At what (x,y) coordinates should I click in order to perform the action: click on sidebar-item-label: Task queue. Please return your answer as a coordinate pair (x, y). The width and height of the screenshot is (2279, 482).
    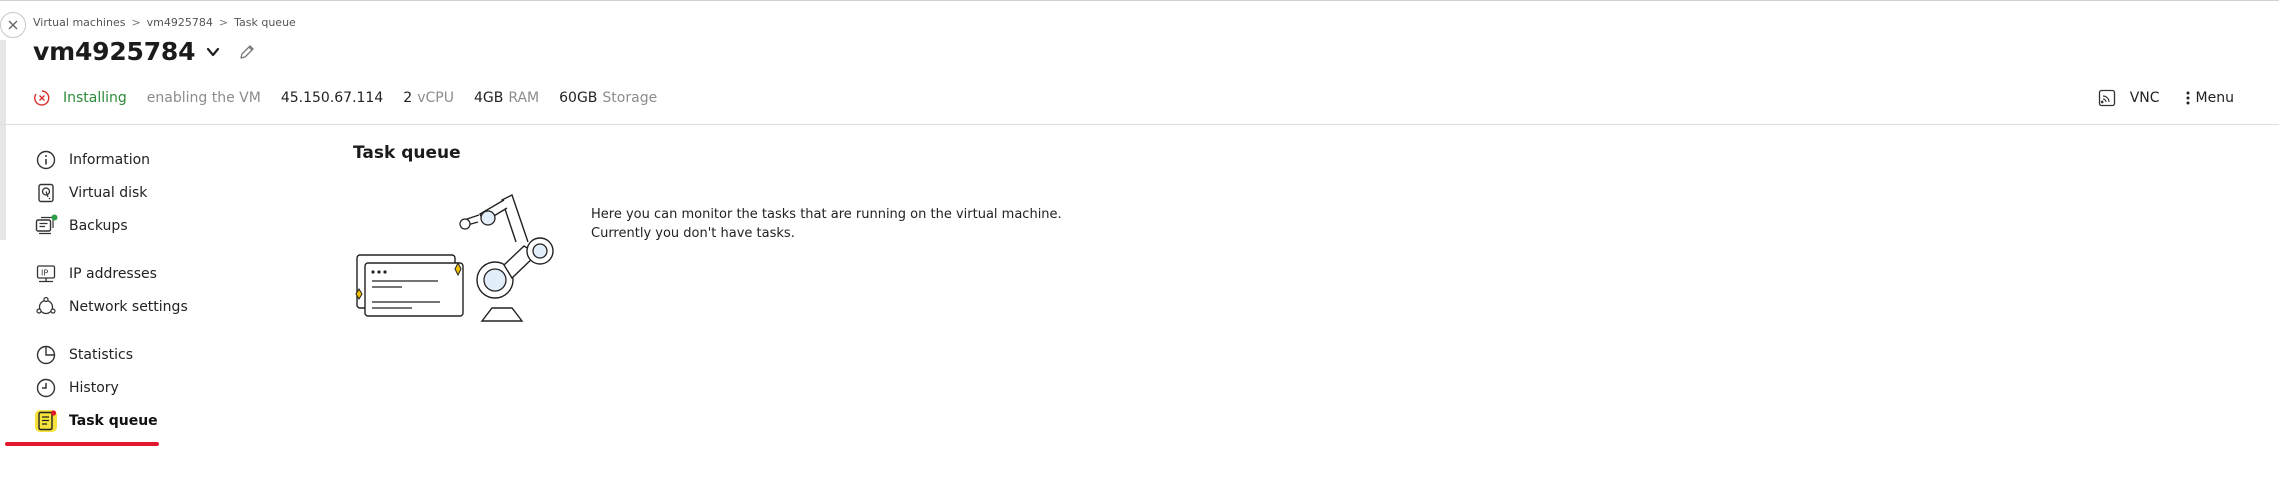
    Looking at the image, I should click on (113, 421).